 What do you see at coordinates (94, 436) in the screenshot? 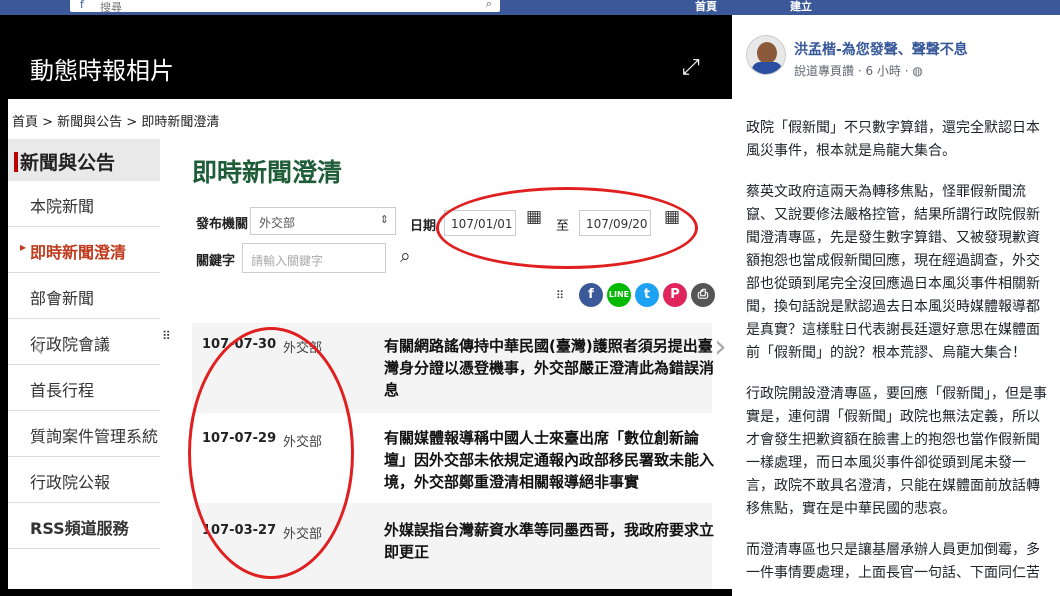
I see `sidebar-item-label: 質詢案件管理系統` at bounding box center [94, 436].